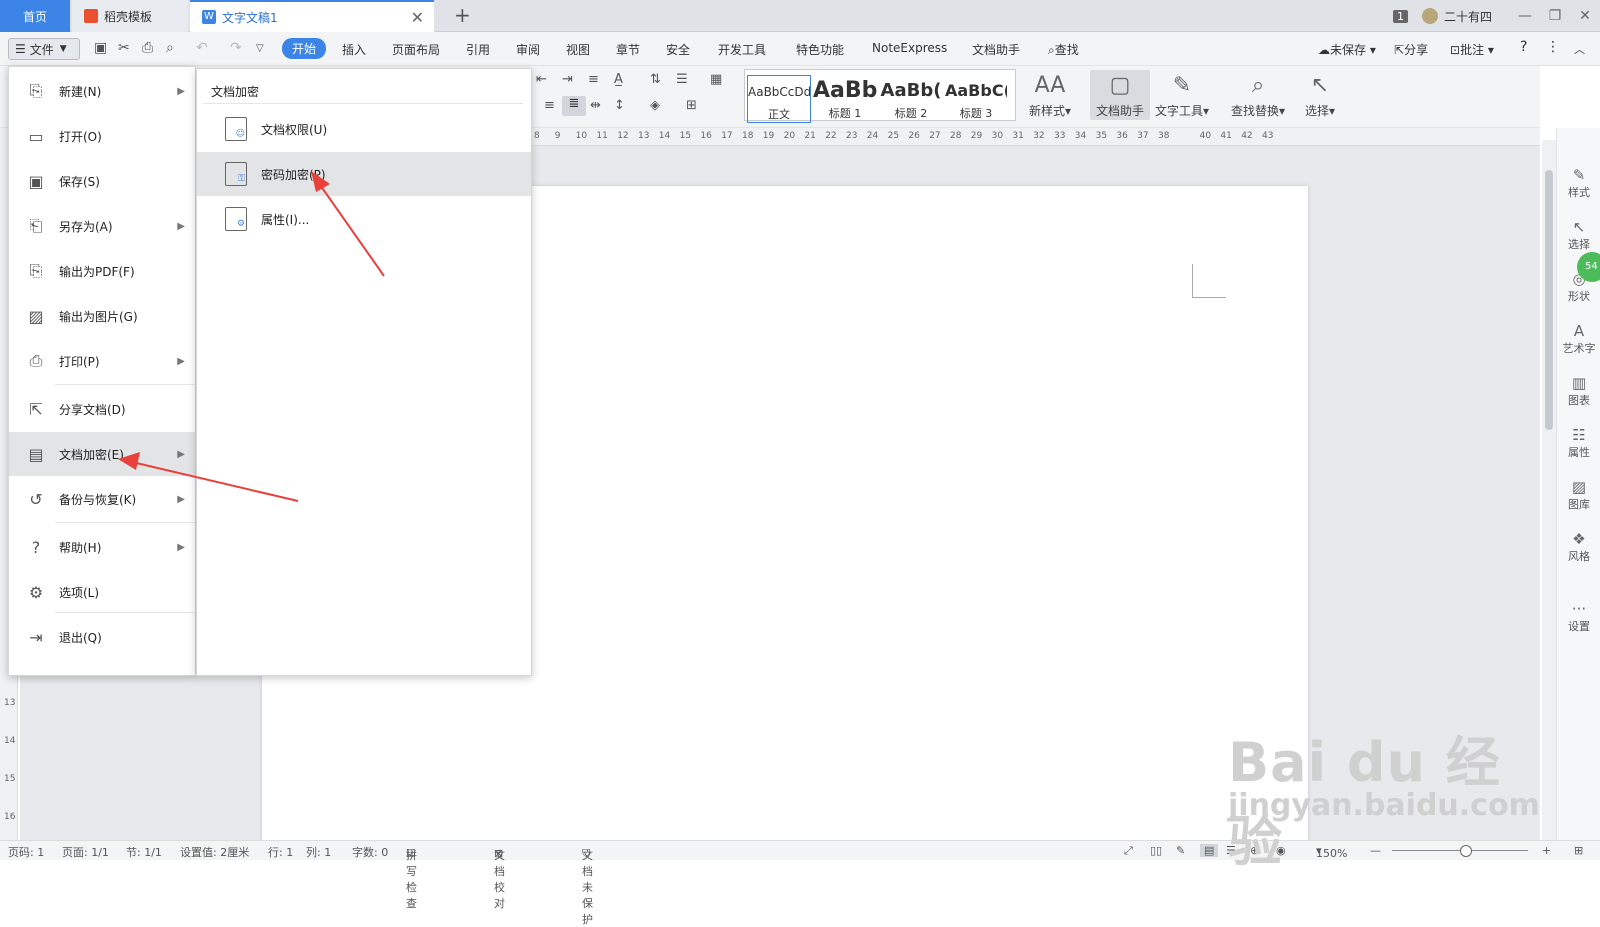 This screenshot has width=1600, height=927. What do you see at coordinates (541, 79) in the screenshot?
I see `indent-decrease-icon: ⇤` at bounding box center [541, 79].